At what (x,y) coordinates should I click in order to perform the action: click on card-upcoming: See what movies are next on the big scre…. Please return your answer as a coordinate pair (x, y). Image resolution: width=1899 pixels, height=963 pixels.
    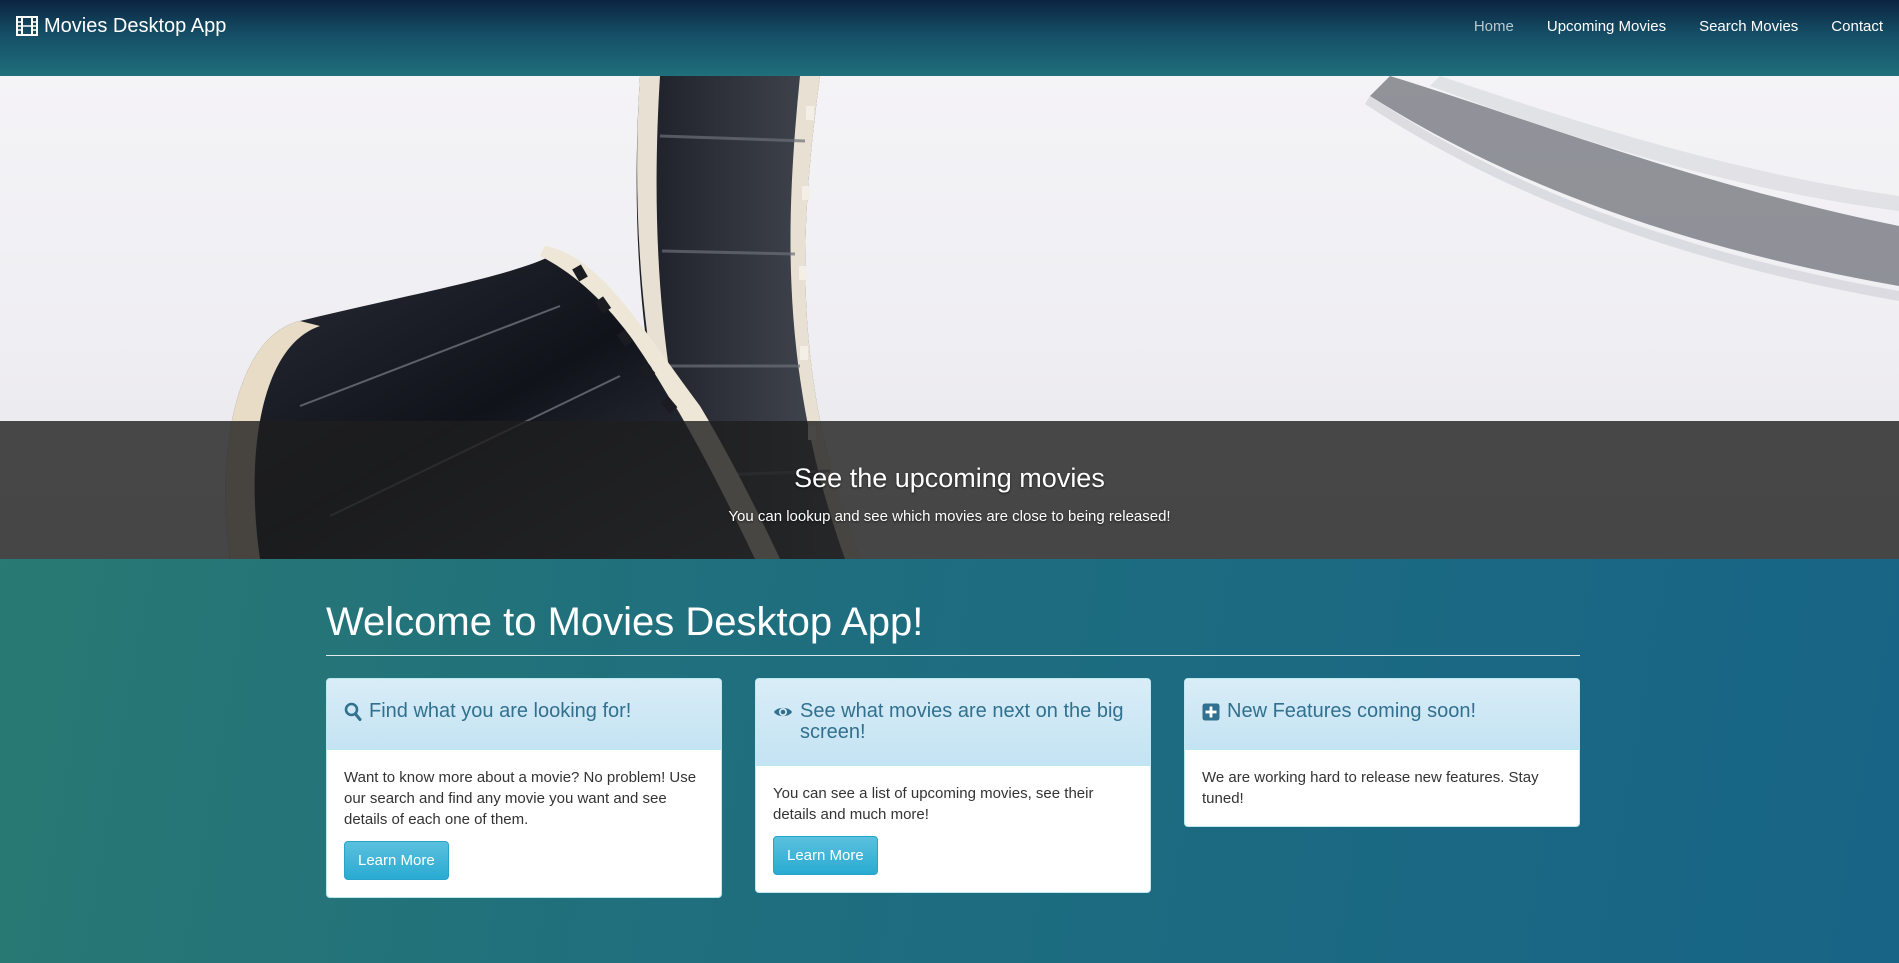
    Looking at the image, I should click on (953, 785).